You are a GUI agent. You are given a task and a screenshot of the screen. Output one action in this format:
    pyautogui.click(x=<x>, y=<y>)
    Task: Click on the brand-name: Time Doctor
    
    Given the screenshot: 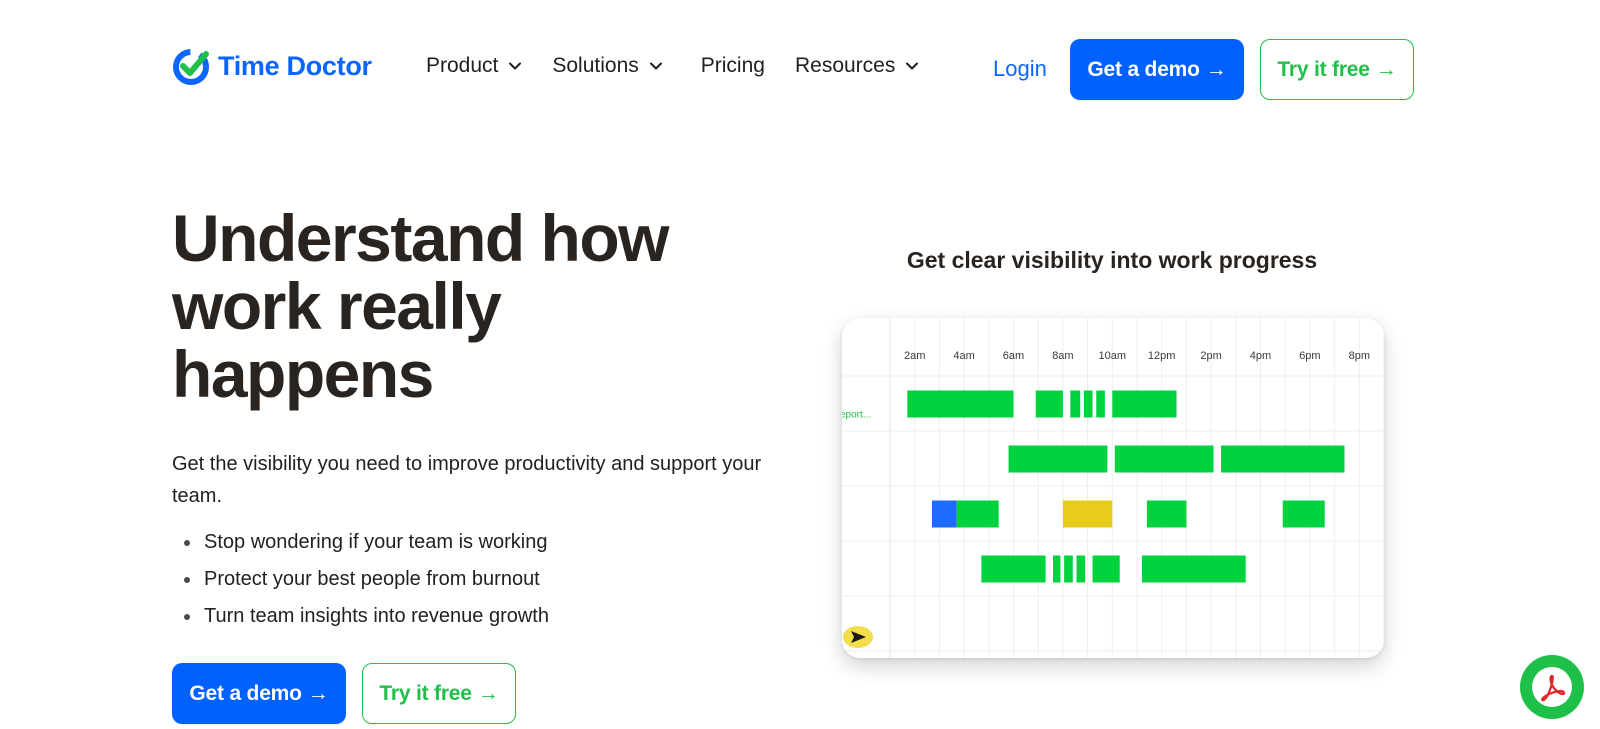 What is the action you would take?
    pyautogui.click(x=295, y=65)
    